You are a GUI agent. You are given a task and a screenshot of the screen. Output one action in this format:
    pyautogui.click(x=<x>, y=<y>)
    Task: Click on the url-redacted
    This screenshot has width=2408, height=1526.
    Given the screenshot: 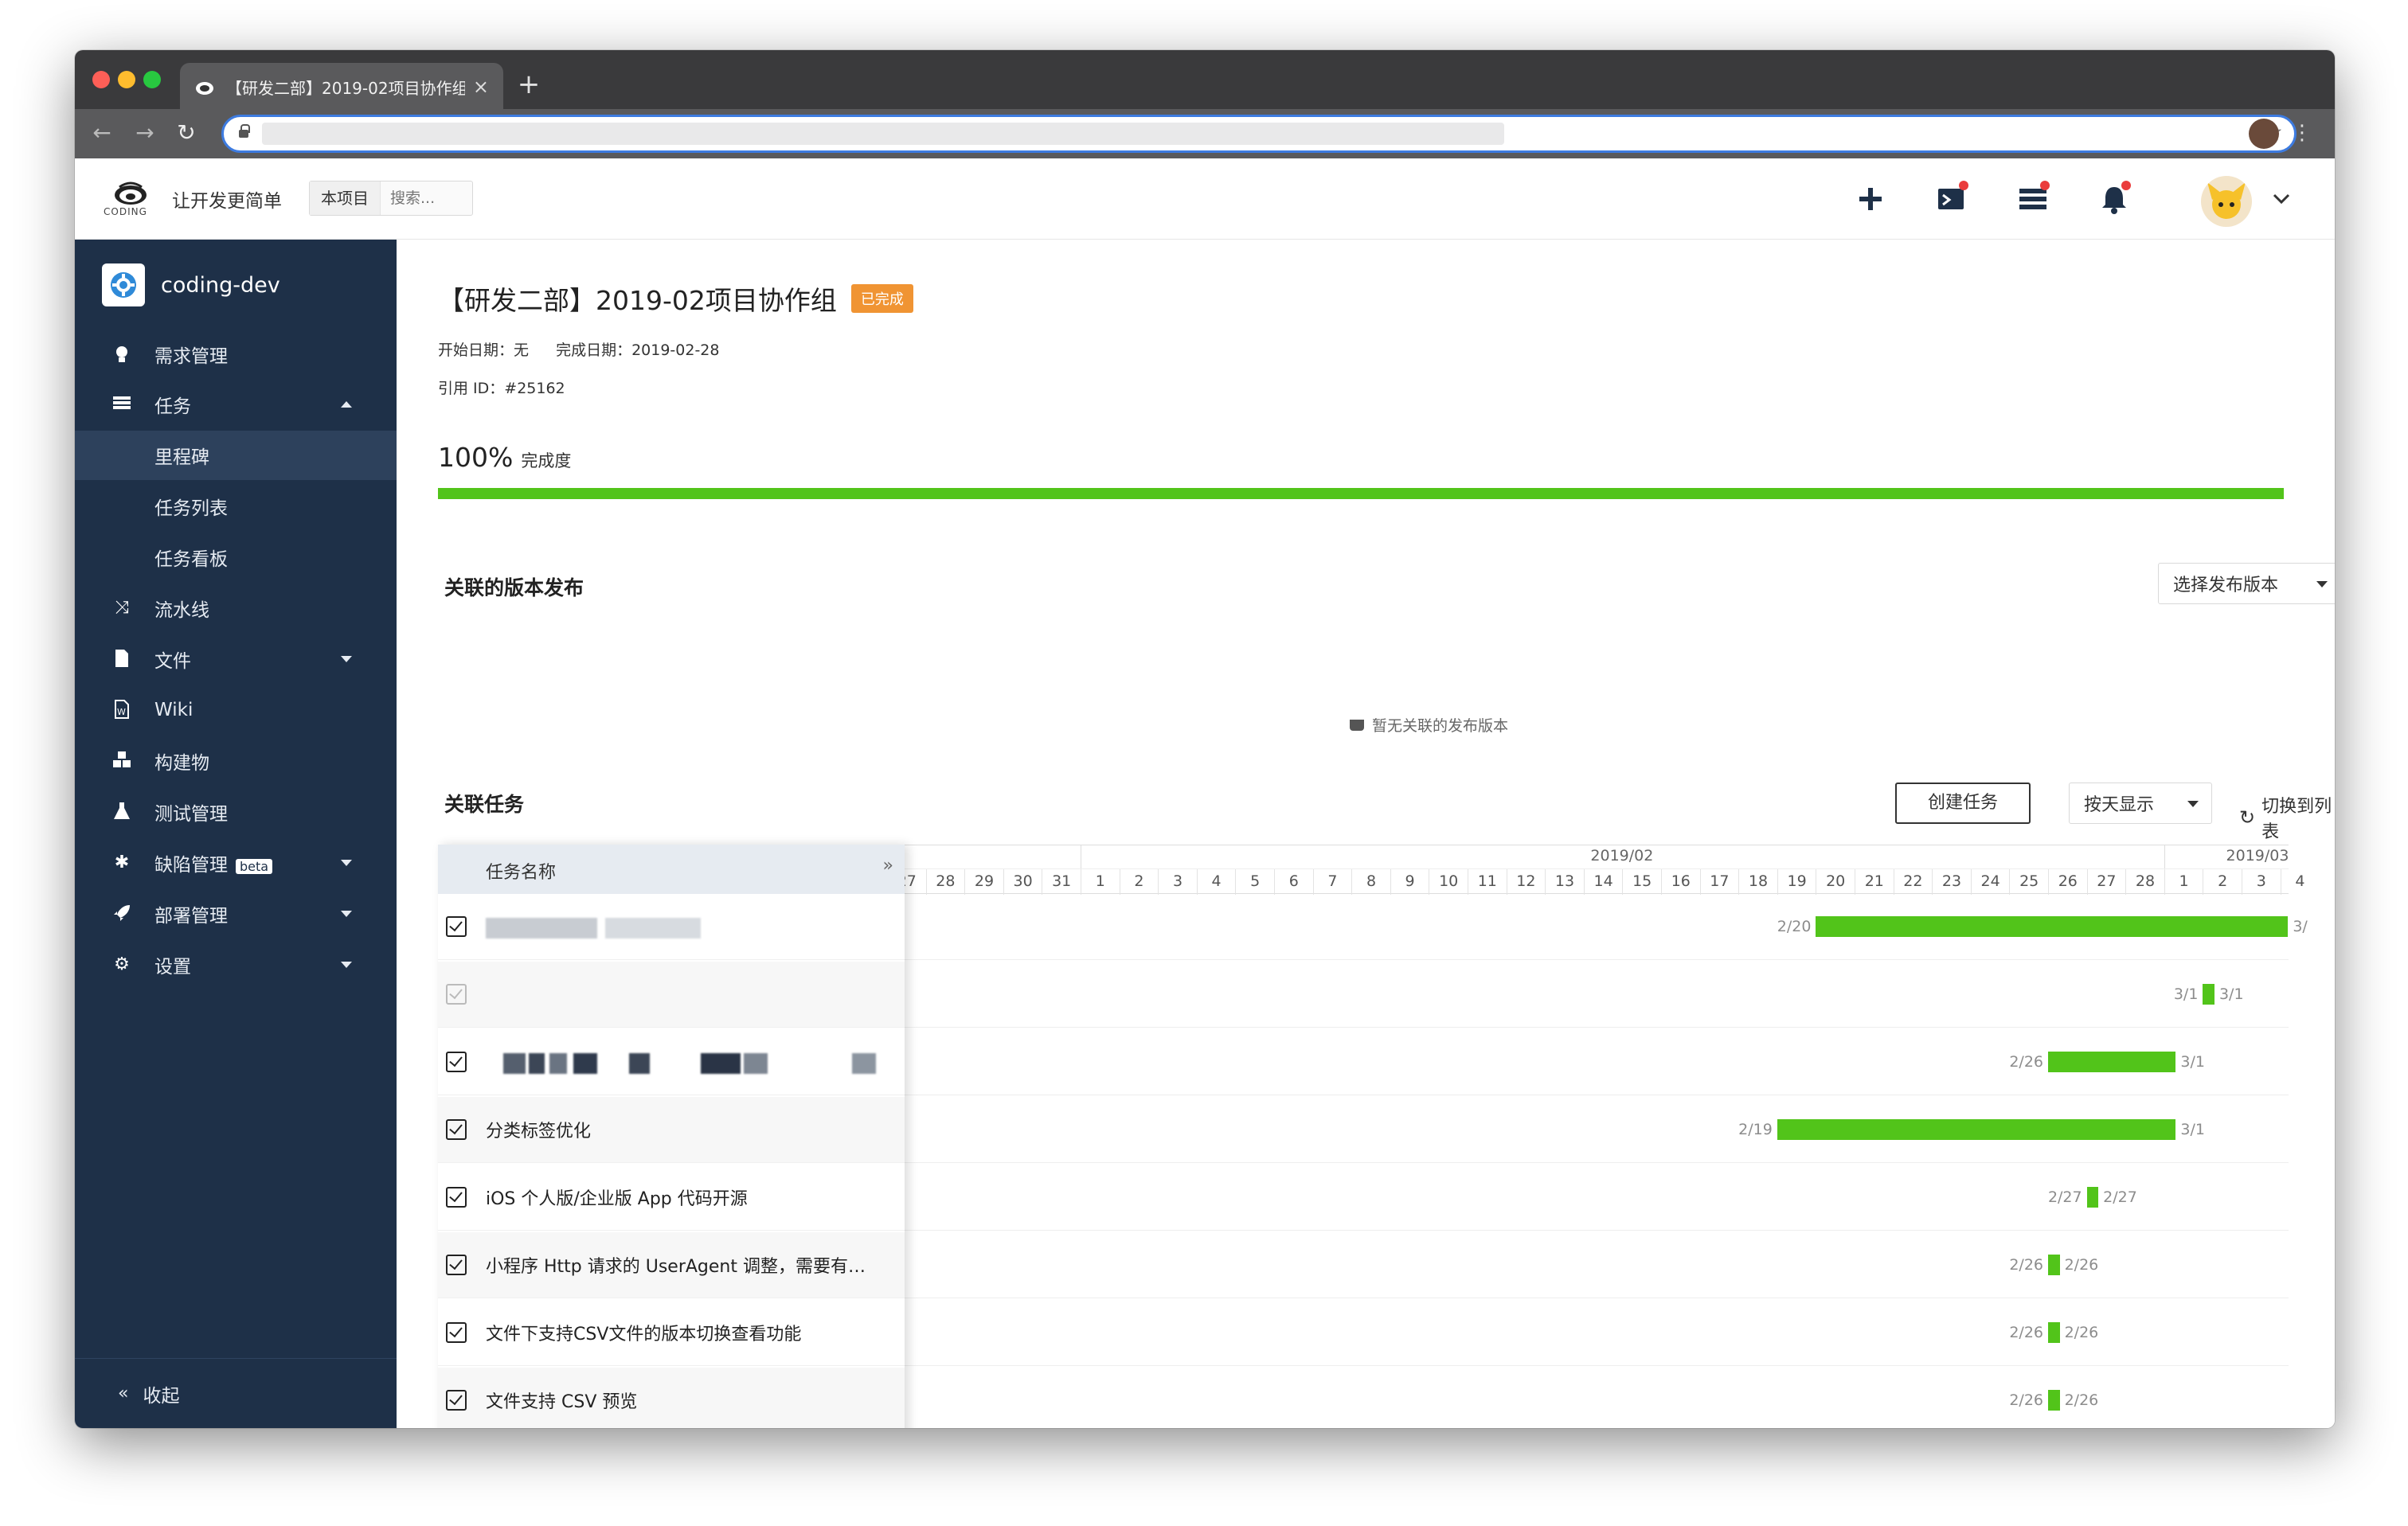 What is the action you would take?
    pyautogui.click(x=883, y=134)
    